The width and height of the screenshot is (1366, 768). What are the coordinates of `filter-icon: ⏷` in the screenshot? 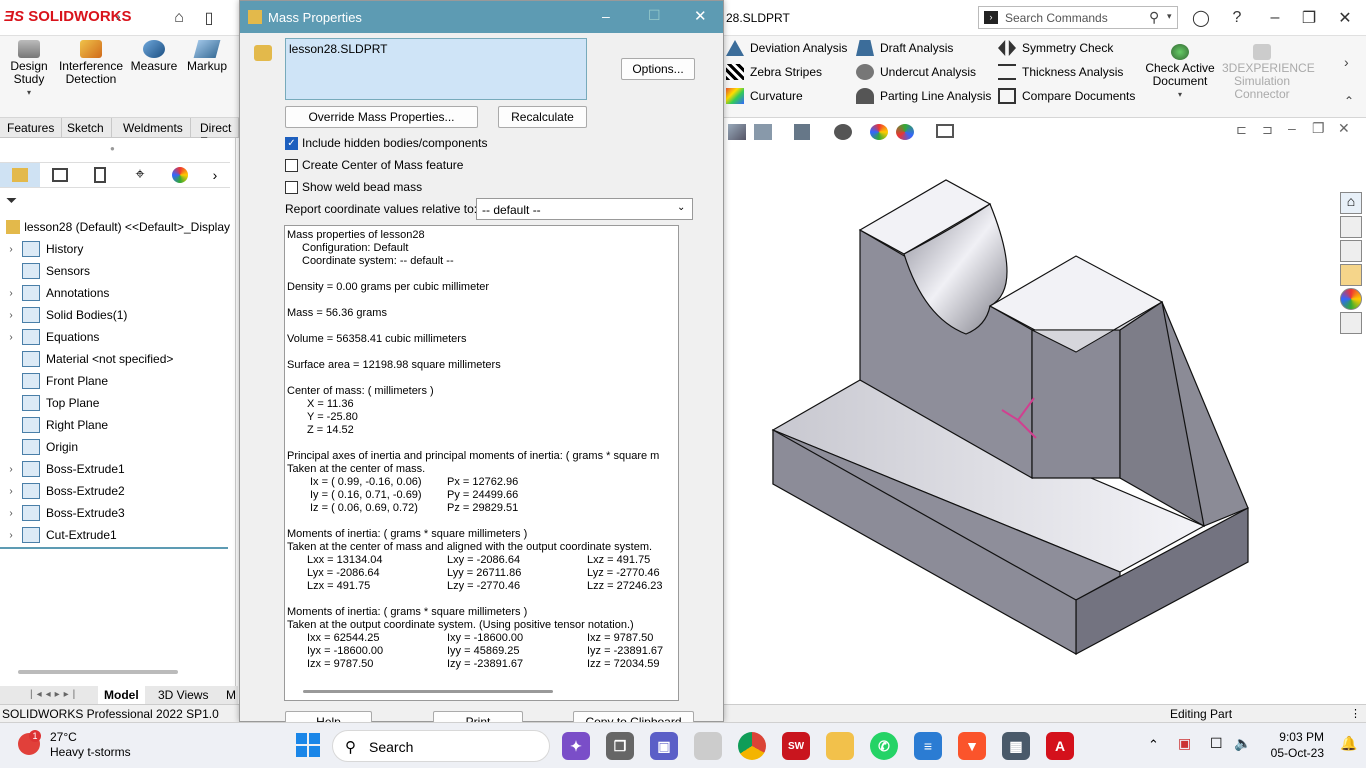 It's located at (11, 200).